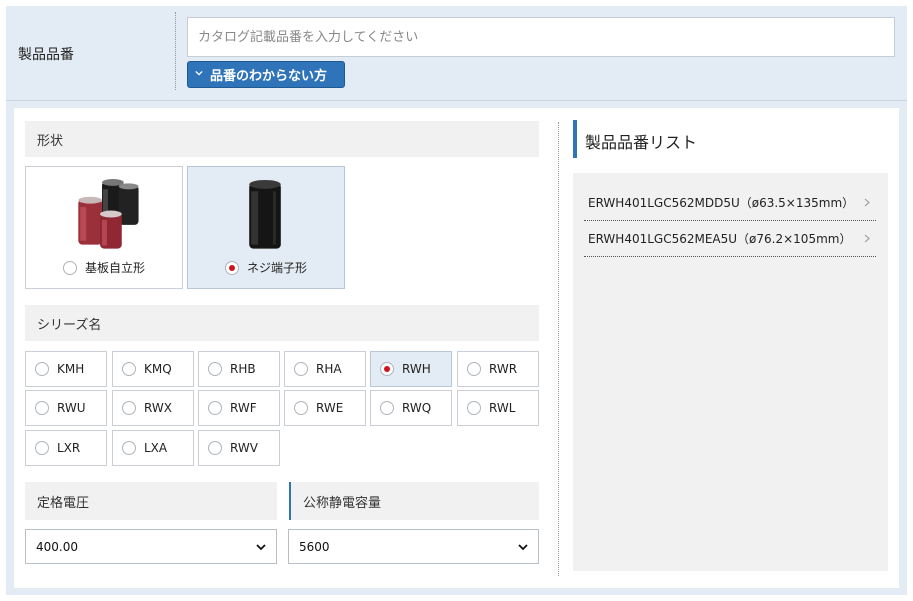  Describe the element at coordinates (151, 501) in the screenshot. I see `voltage-heading: 定格電圧` at that location.